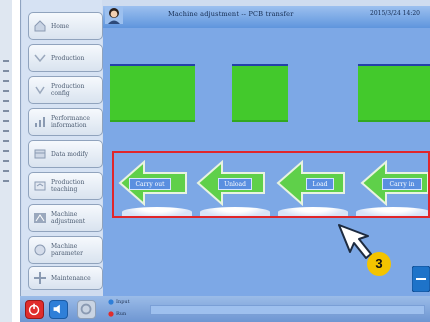  I want to click on home-icon, so click(40, 26).